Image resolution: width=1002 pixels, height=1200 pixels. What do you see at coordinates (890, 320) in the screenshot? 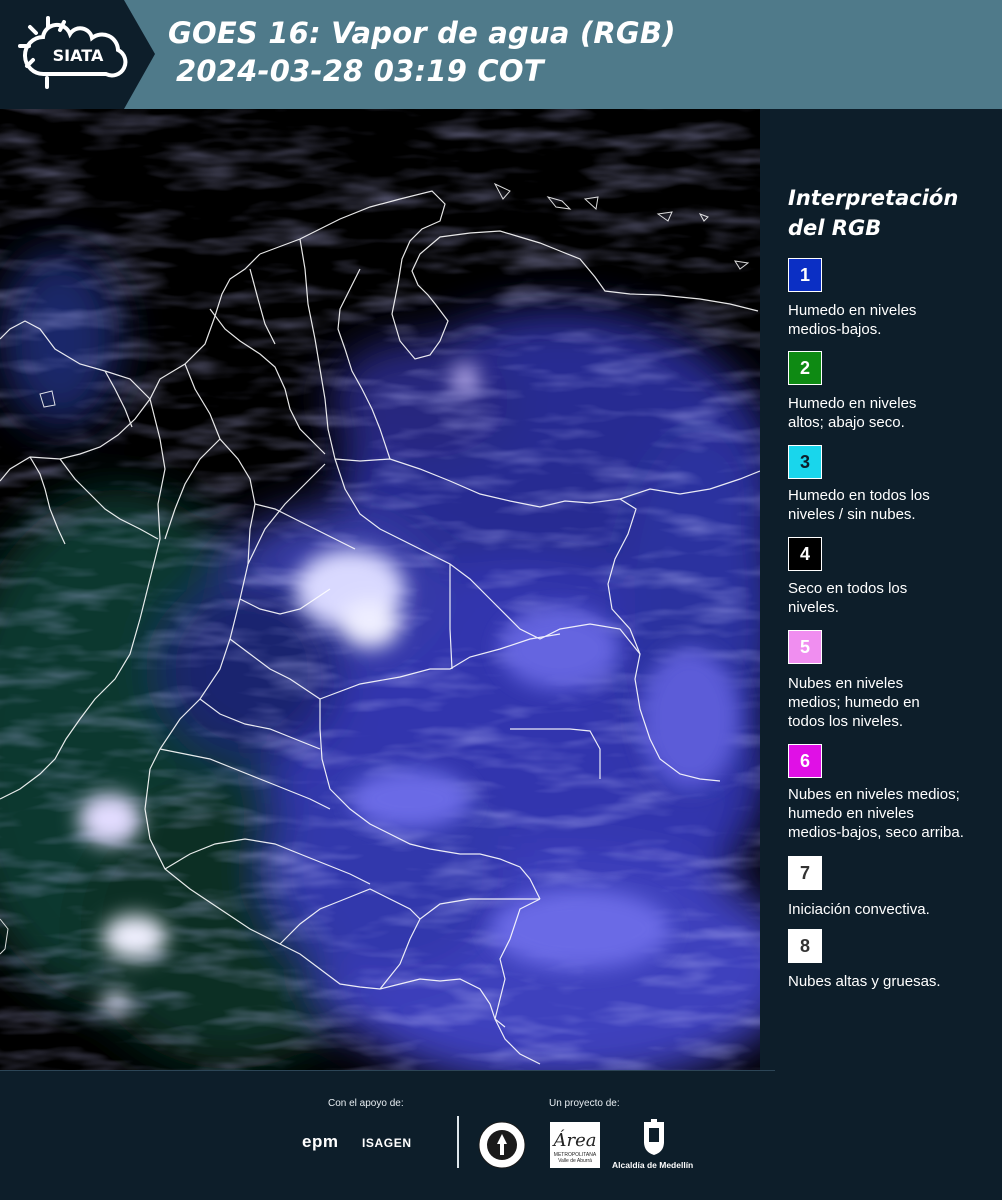
I see `legend-text-1: Humedo en niveles medios-bajos.` at bounding box center [890, 320].